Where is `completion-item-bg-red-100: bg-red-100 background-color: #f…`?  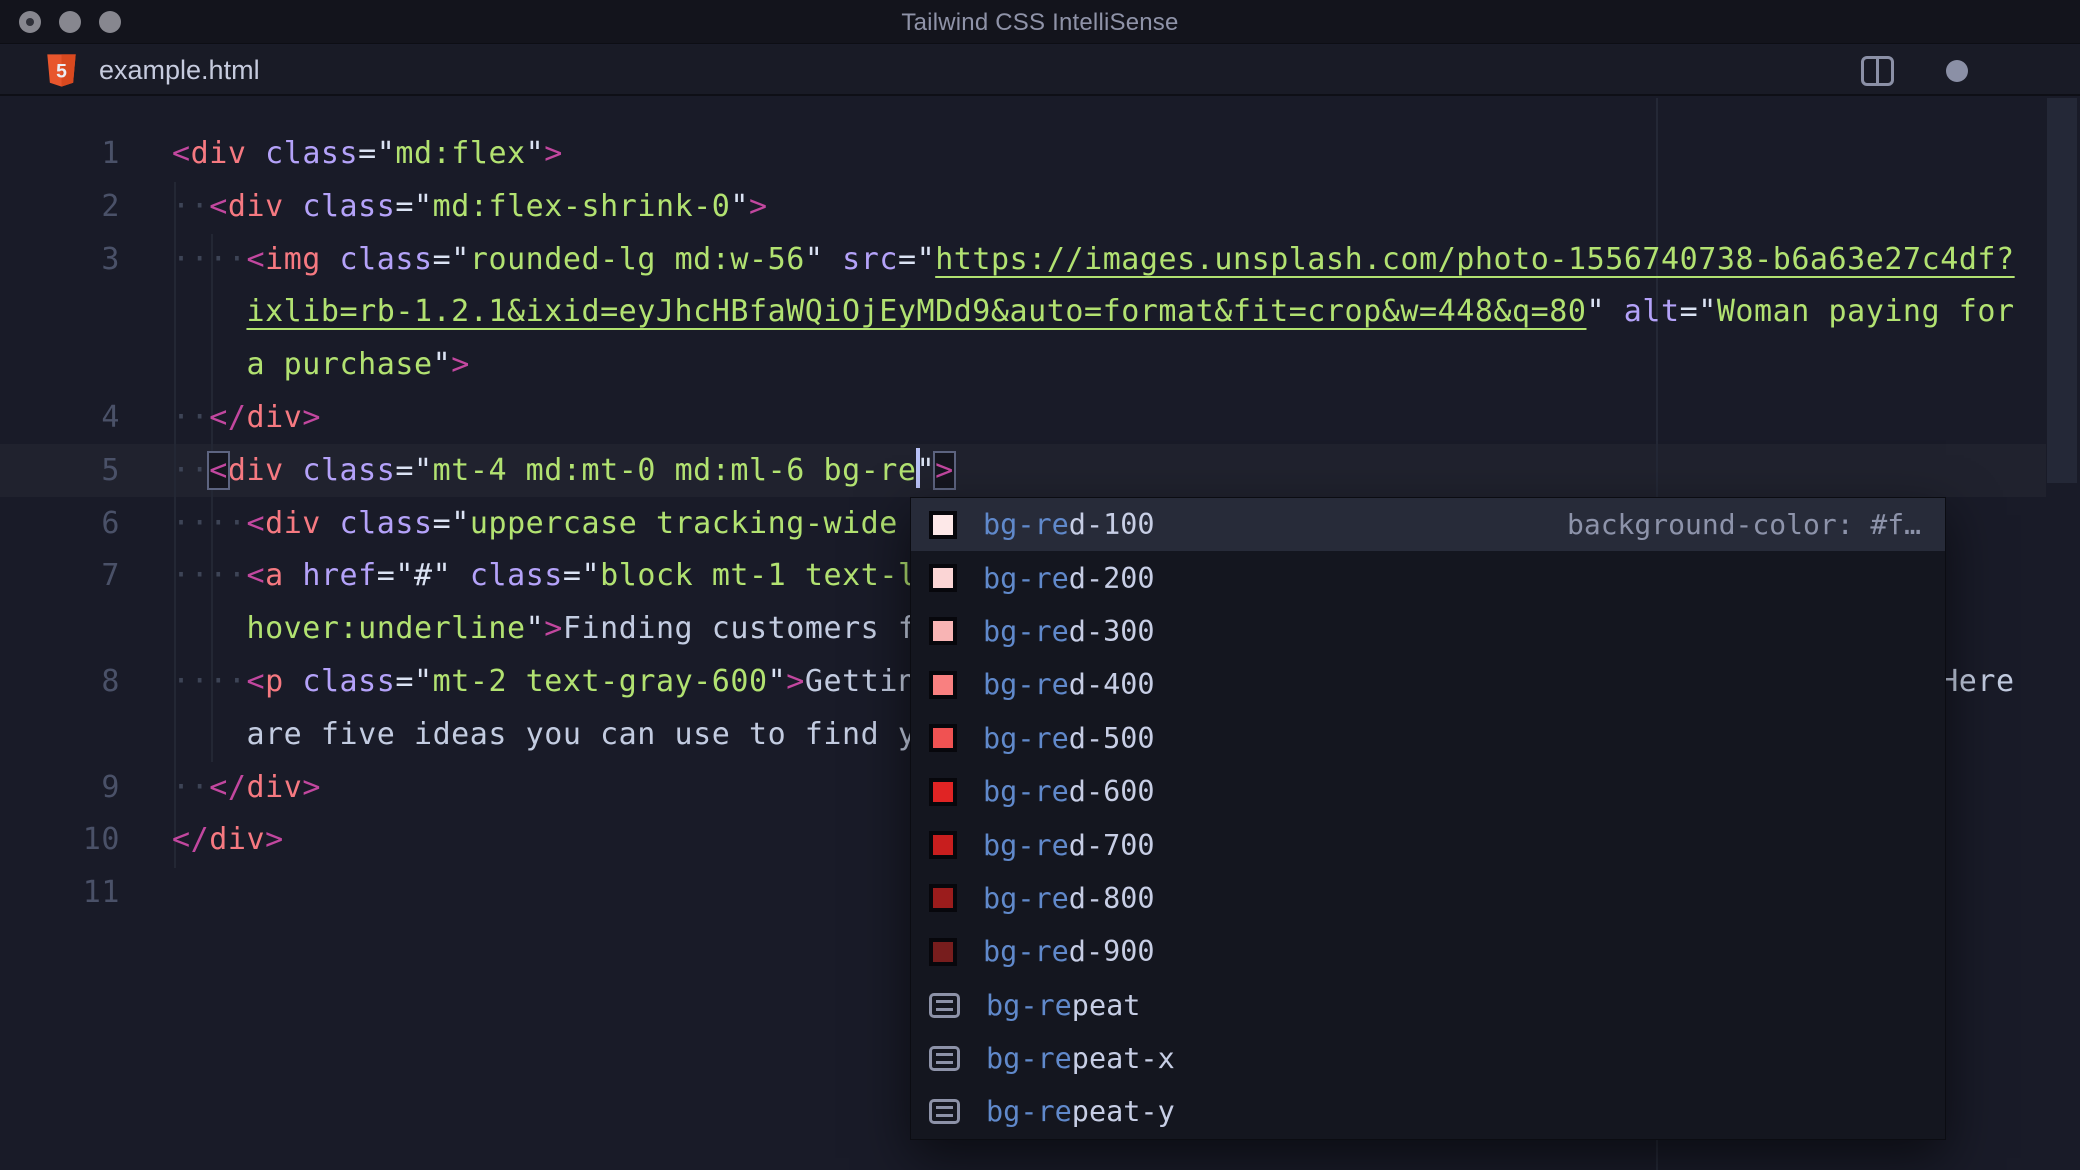 completion-item-bg-red-100: bg-red-100 background-color: #f… is located at coordinates (1428, 525).